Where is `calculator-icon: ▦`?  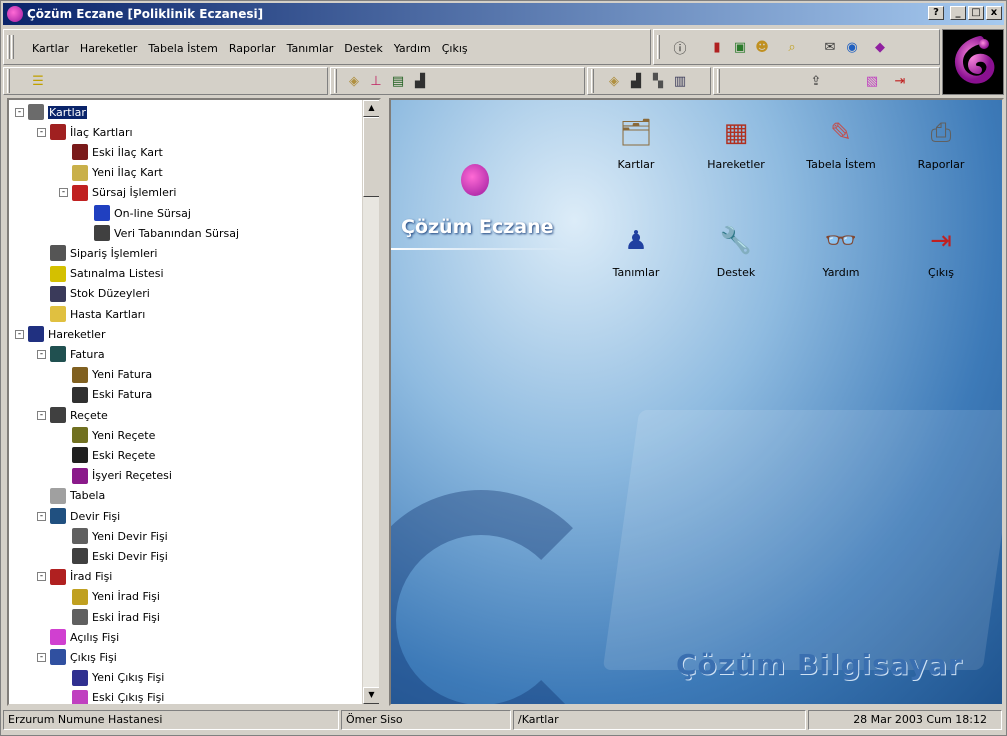 calculator-icon: ▦ is located at coordinates (736, 133).